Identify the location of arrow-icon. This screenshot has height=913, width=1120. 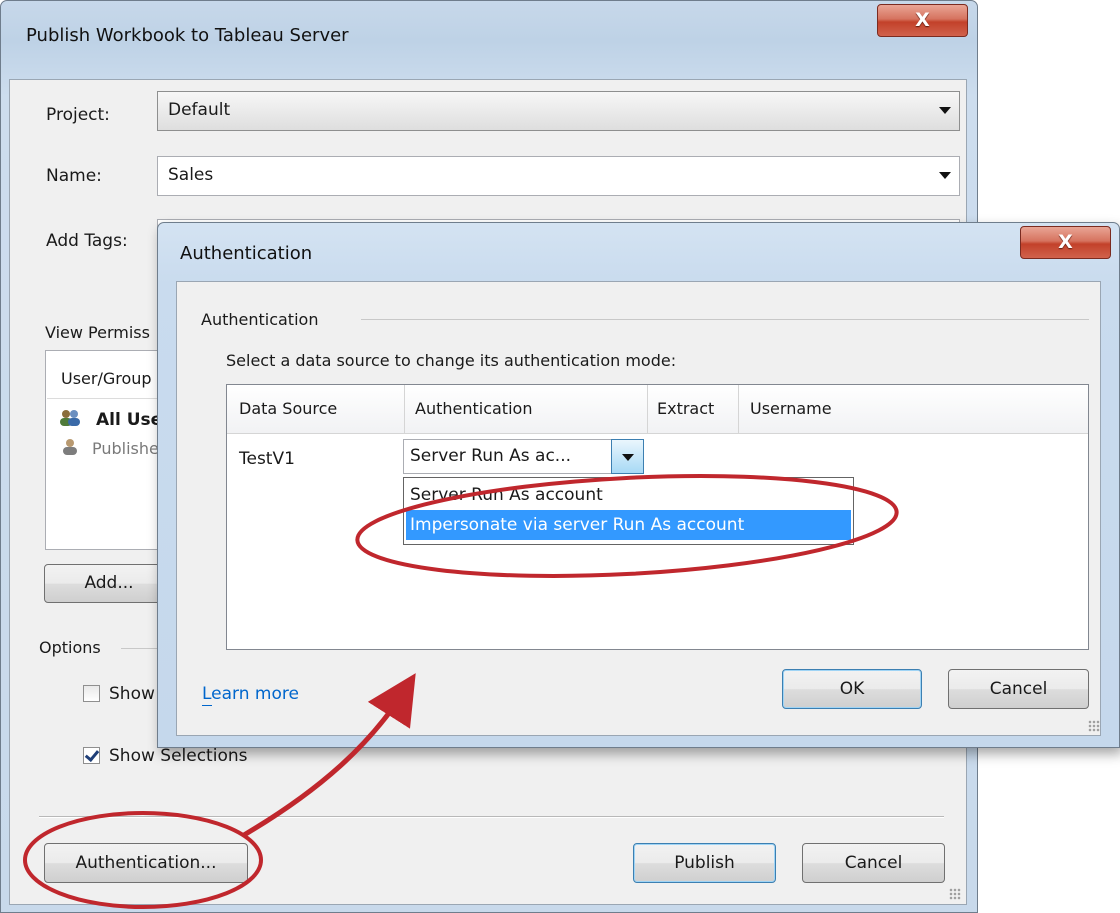
(329, 755).